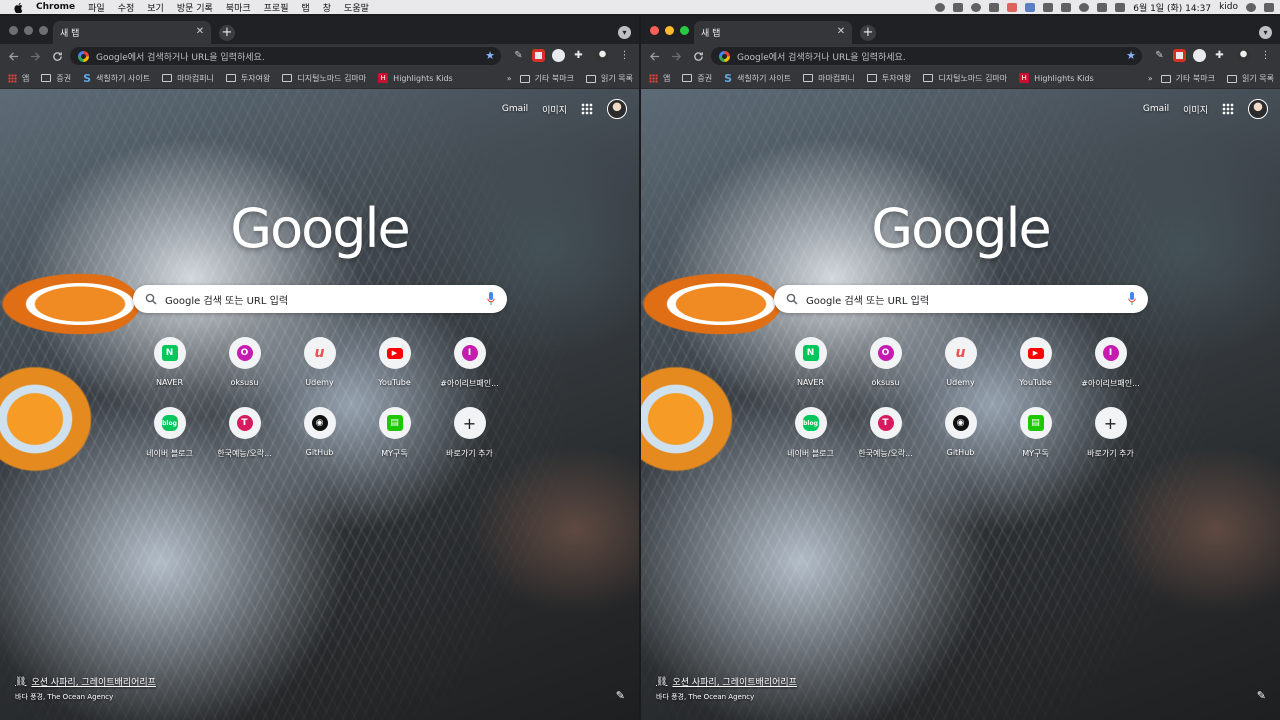 This screenshot has height=720, width=1280. Describe the element at coordinates (1048, 7) in the screenshot. I see `bluetooth-icon` at that location.